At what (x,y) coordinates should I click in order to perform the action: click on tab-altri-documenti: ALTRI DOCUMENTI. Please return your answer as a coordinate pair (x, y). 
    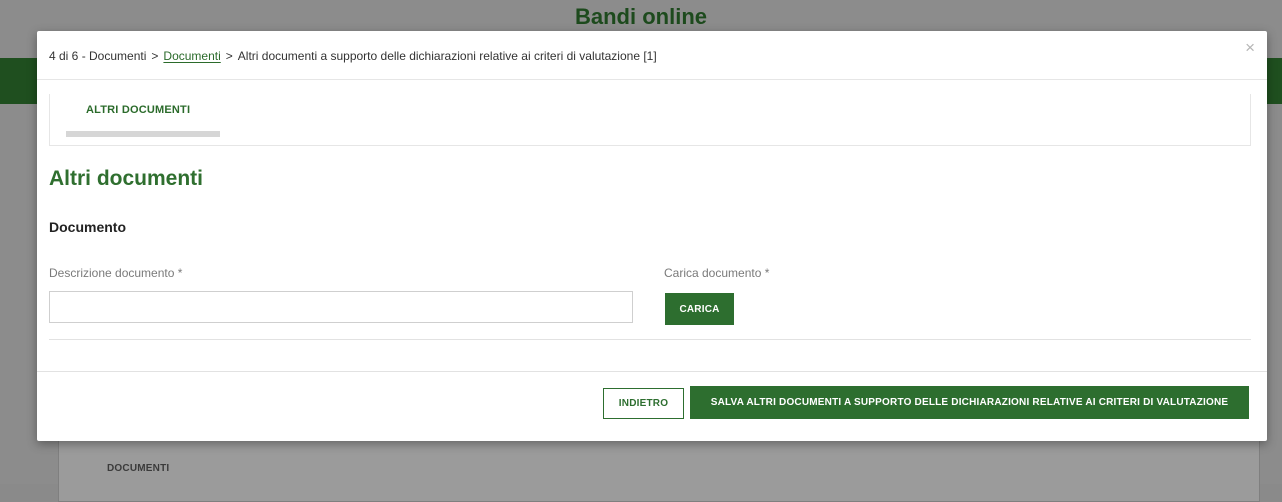
    Looking at the image, I should click on (143, 124).